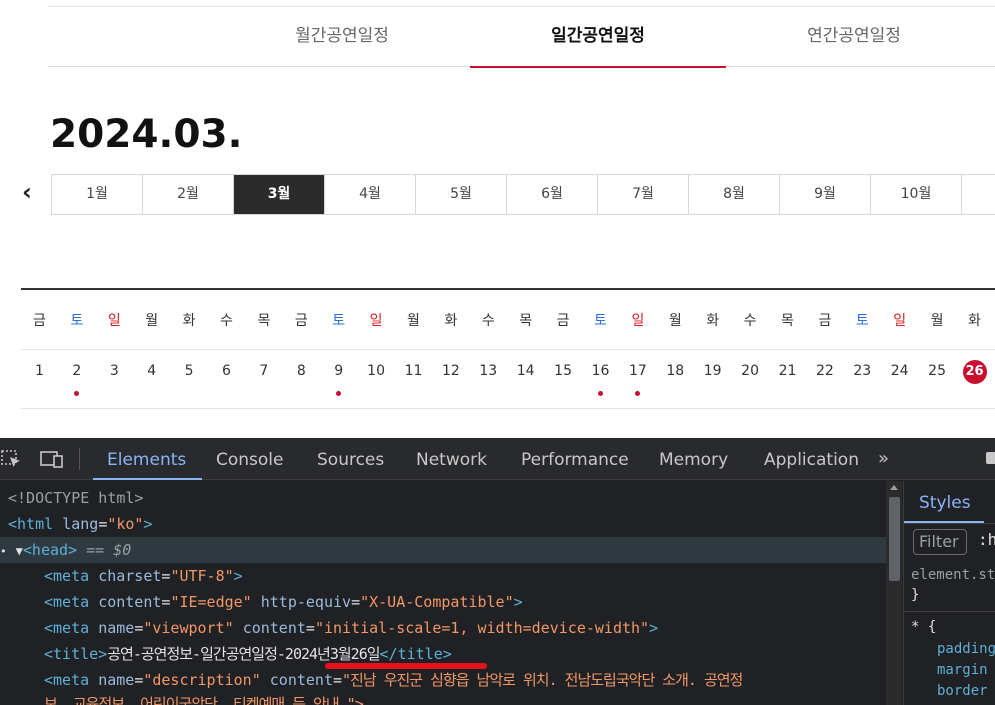 The image size is (995, 705). What do you see at coordinates (986, 539) in the screenshot?
I see `hover-state-toggle: :h` at bounding box center [986, 539].